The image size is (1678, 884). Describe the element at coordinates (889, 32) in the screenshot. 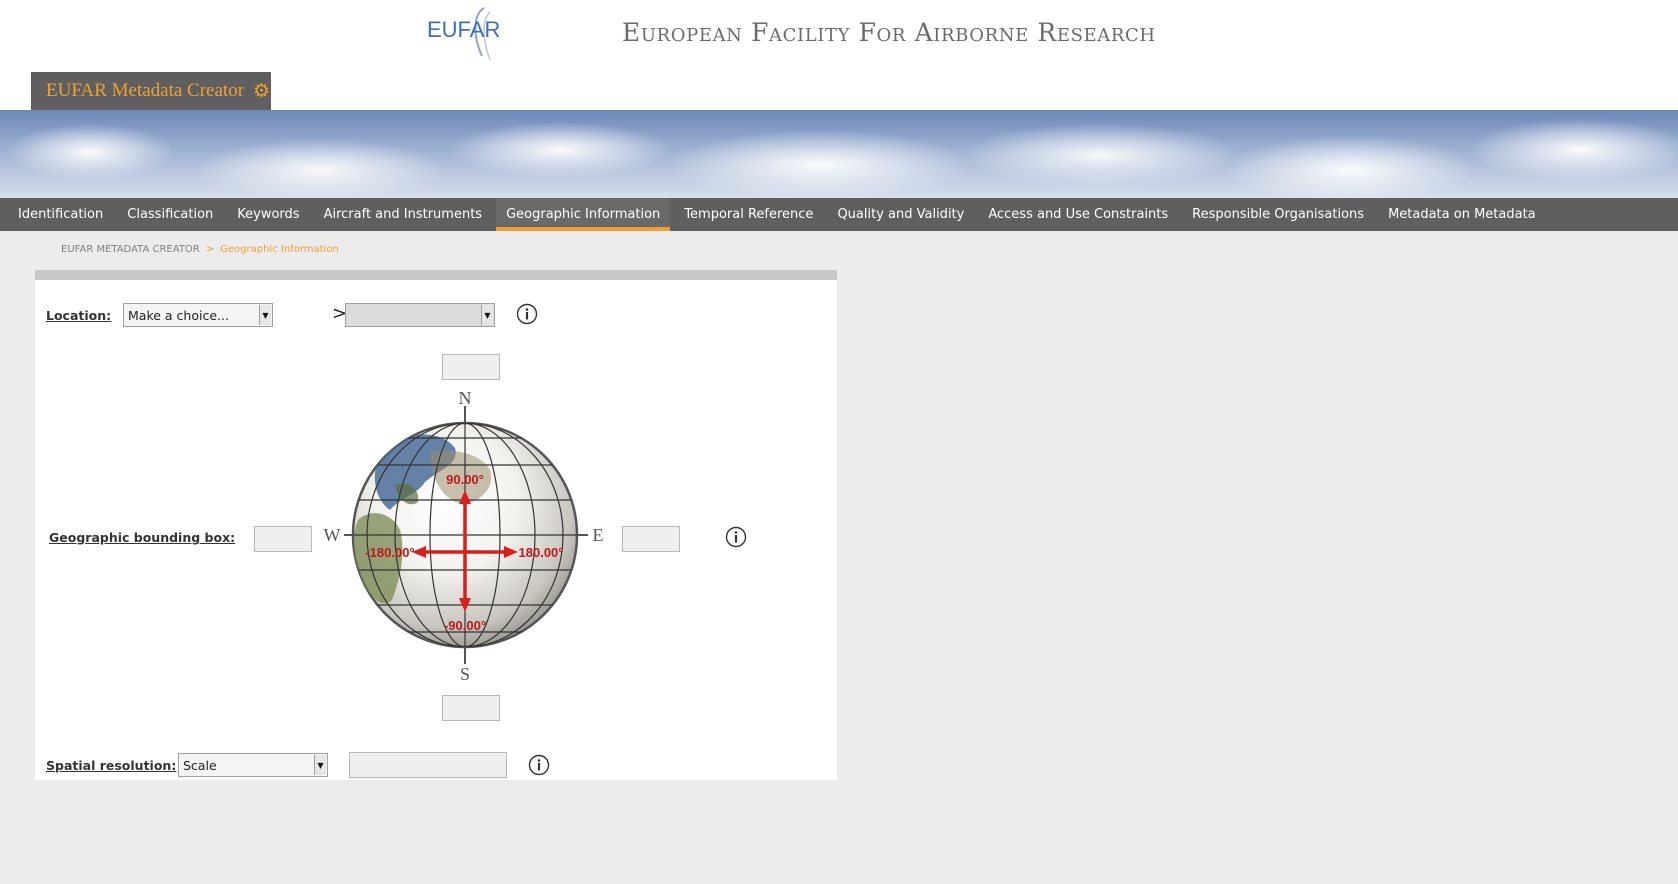

I see `site-title: European Facility For Airborne Research` at that location.